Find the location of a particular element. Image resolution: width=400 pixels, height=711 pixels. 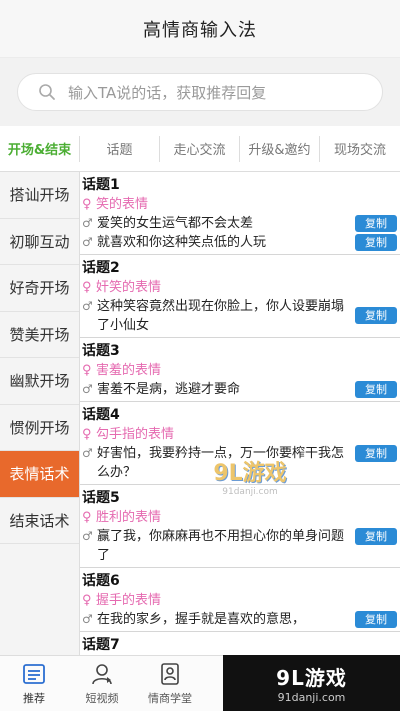

center-watermark-url: 91danji.com is located at coordinates (250, 492).